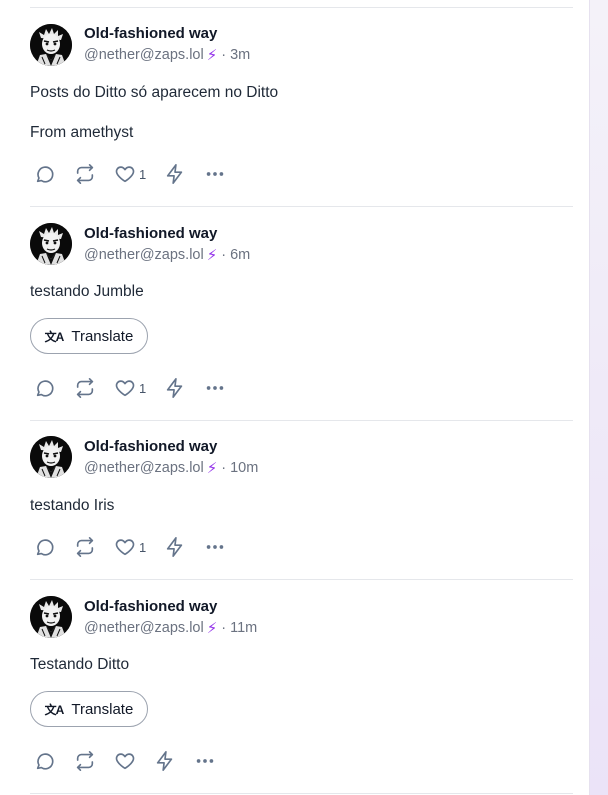 The height and width of the screenshot is (795, 608). I want to click on note-text: Testando Ditto, so click(80, 664).